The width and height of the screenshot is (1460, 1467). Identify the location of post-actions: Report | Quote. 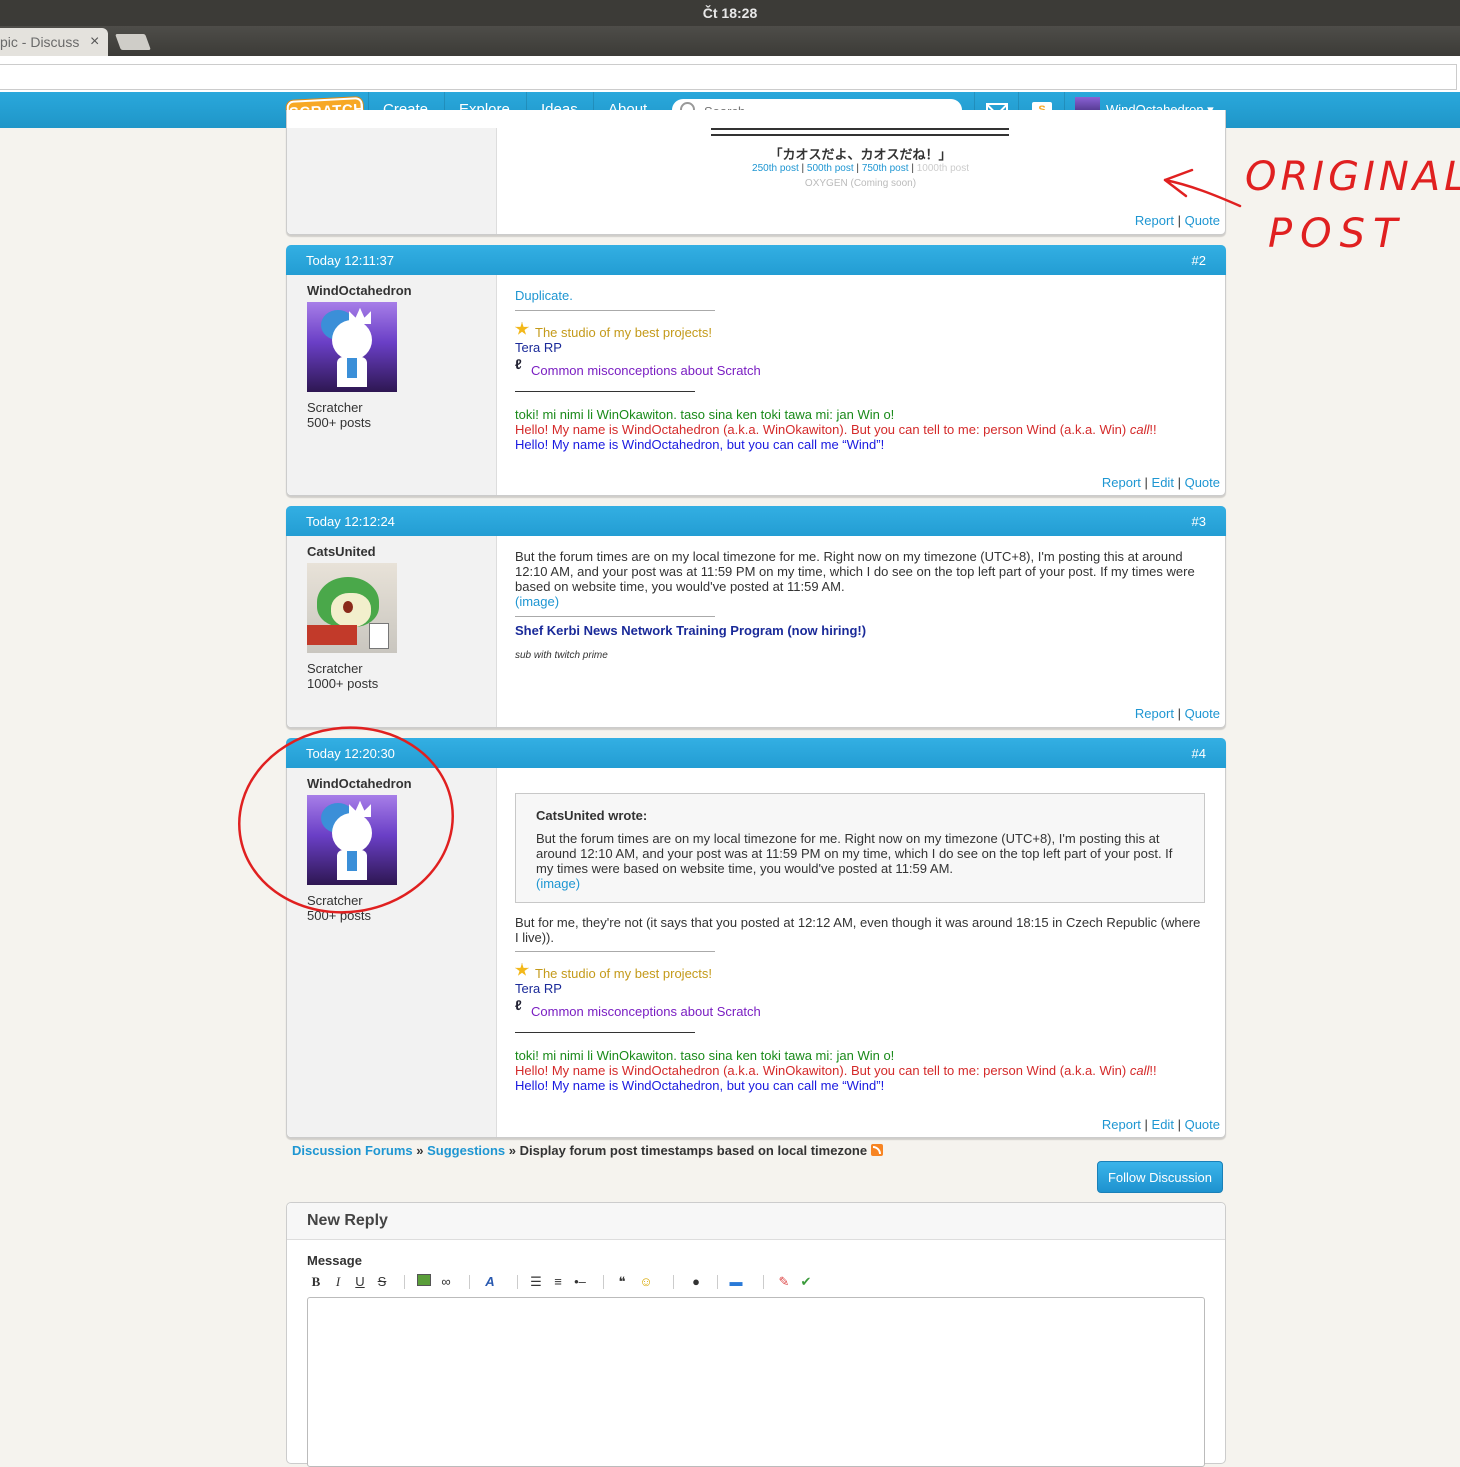
(1177, 713).